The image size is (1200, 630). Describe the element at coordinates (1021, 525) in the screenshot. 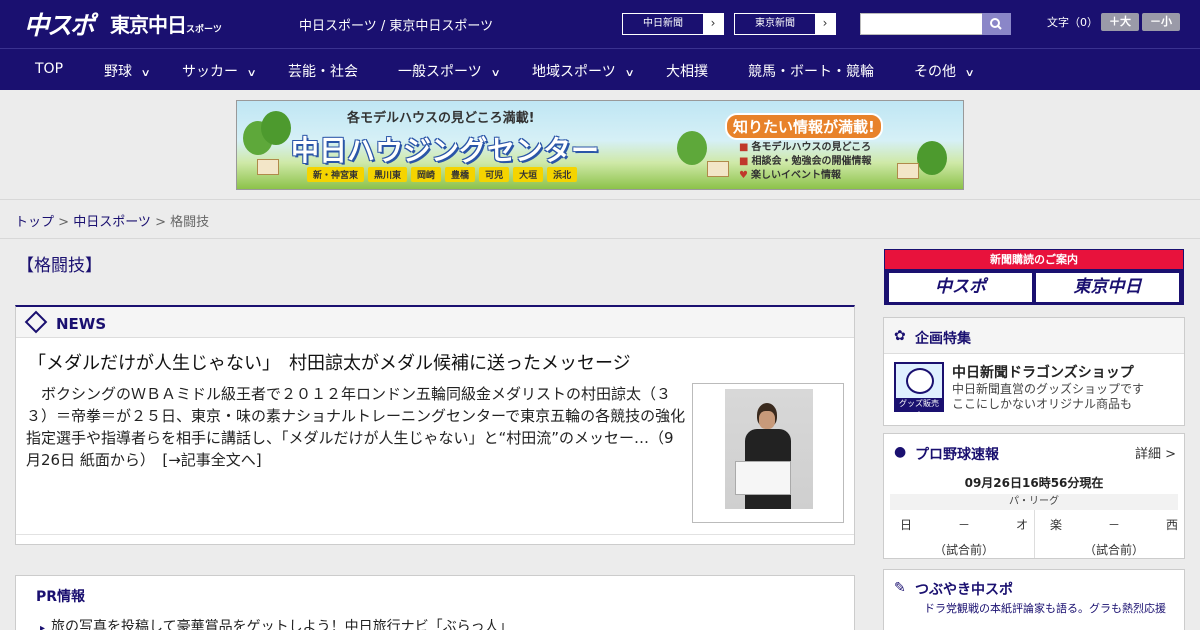

I see `away-team: オ` at that location.